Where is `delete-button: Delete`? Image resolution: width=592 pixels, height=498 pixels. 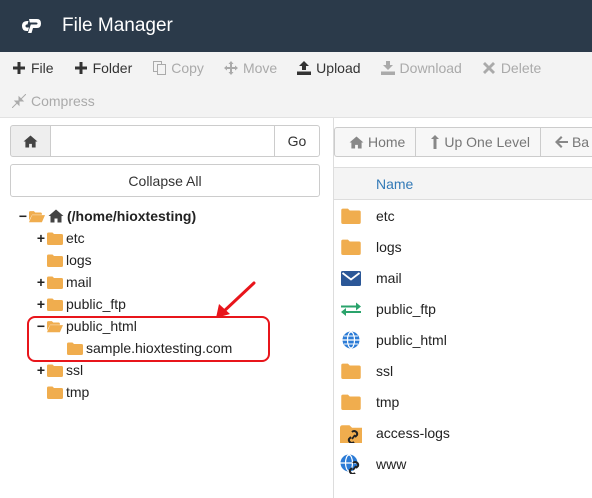 delete-button: Delete is located at coordinates (511, 68).